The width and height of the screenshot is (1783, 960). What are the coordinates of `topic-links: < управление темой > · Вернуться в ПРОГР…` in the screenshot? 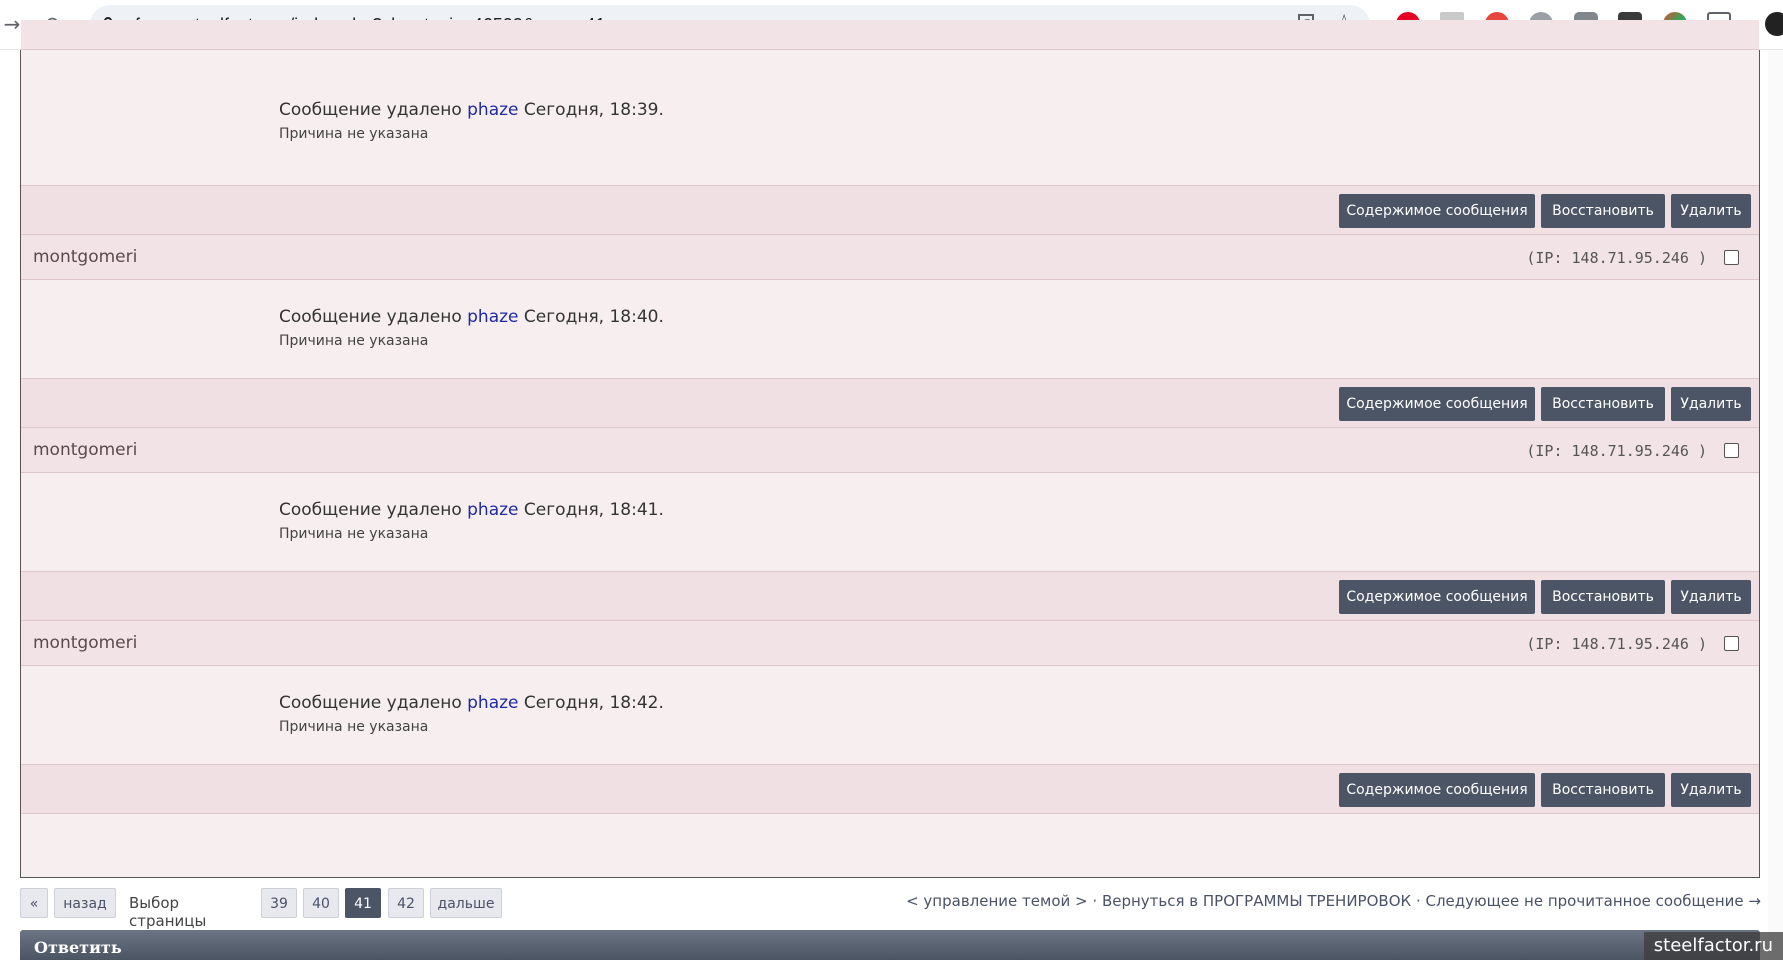 It's located at (1333, 901).